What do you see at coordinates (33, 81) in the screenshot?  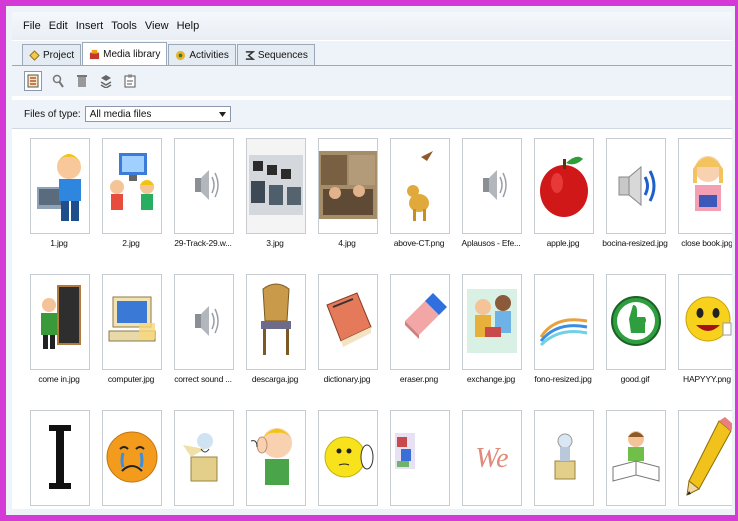 I see `view-mode-button` at bounding box center [33, 81].